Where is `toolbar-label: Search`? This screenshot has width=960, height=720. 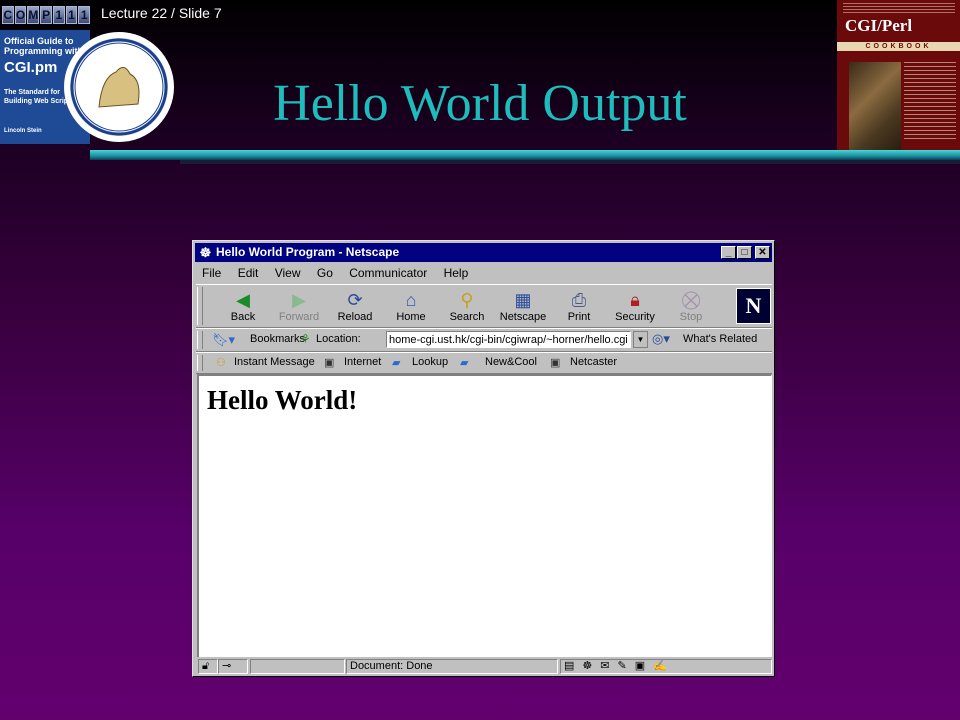
toolbar-label: Search is located at coordinates (467, 317).